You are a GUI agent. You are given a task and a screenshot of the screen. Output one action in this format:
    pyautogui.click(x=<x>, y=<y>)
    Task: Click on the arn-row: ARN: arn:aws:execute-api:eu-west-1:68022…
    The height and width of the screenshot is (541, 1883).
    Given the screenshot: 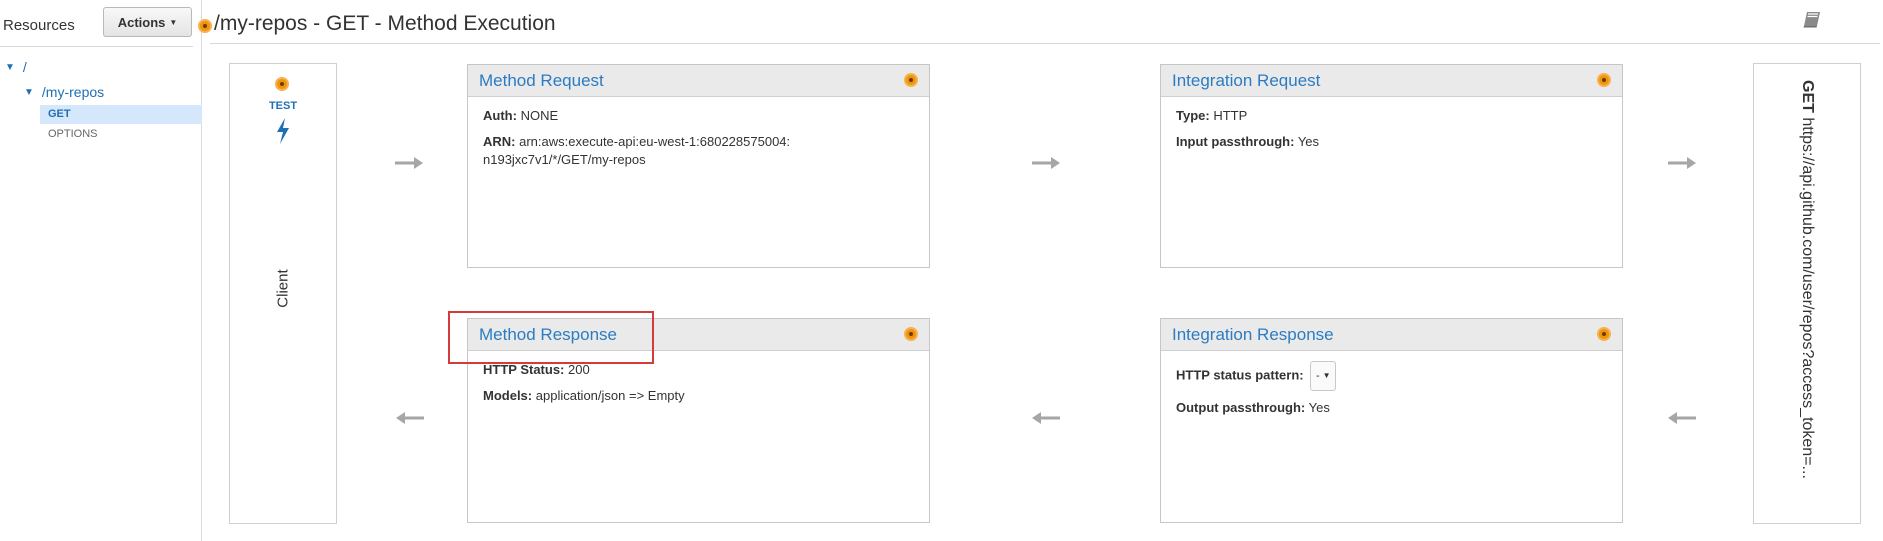 What is the action you would take?
    pyautogui.click(x=638, y=151)
    